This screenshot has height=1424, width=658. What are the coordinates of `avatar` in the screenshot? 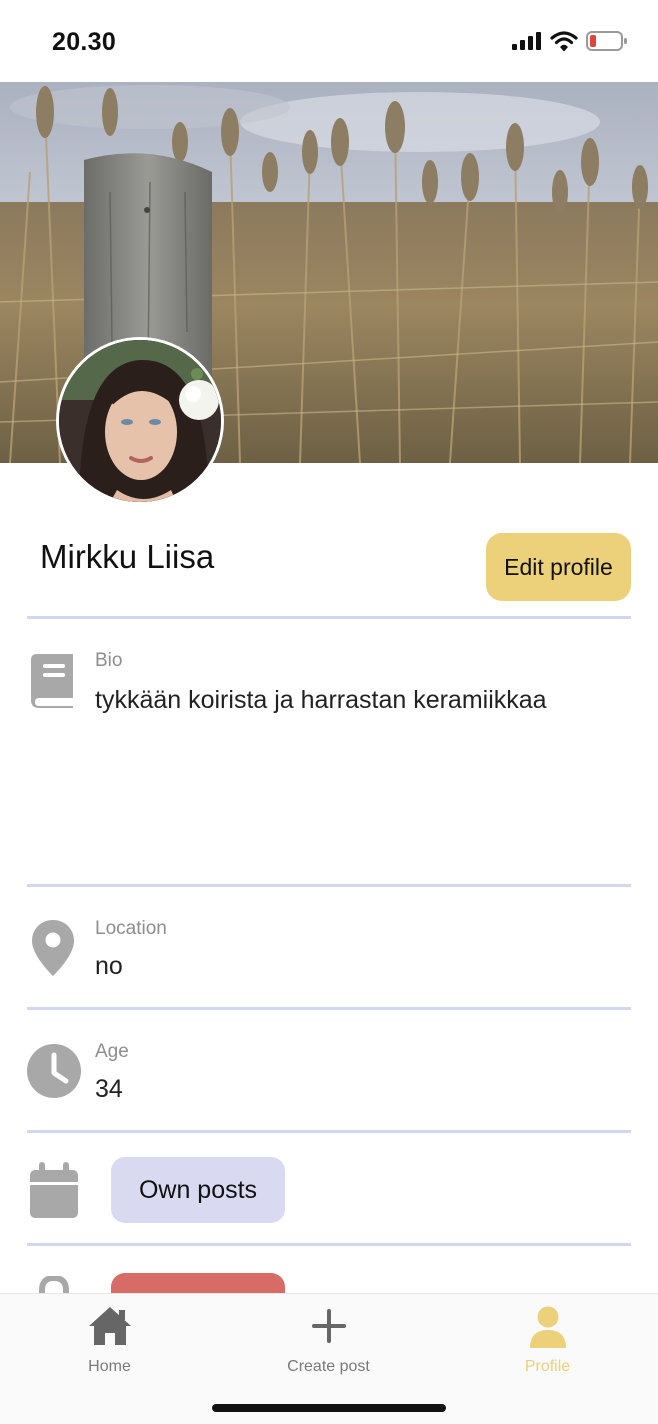 It's located at (140, 421).